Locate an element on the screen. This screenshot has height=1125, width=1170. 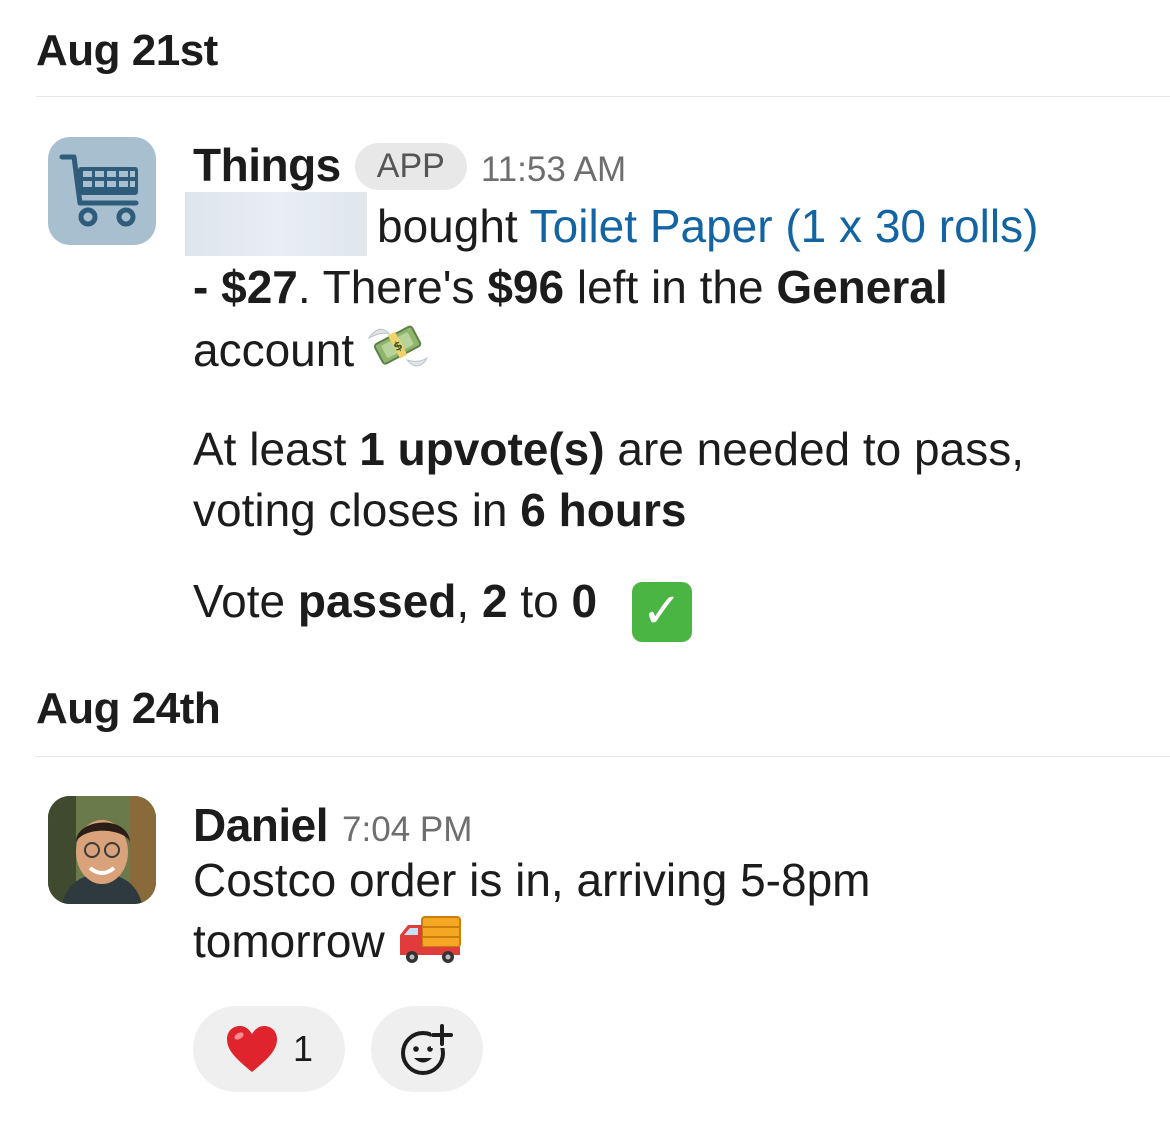
message-header: Daniel 7:04 PM is located at coordinates (668, 825).